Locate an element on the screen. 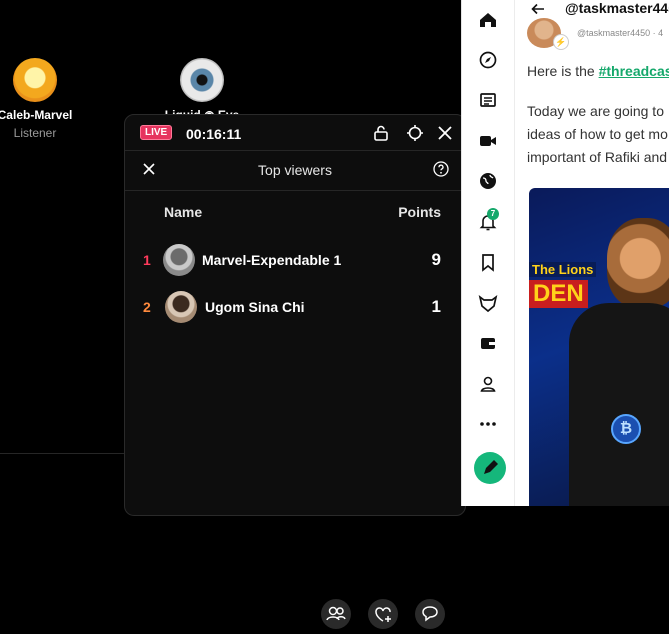 The image size is (669, 634). post-sub-handle: @taskmaster4450 · 4 is located at coordinates (620, 33).